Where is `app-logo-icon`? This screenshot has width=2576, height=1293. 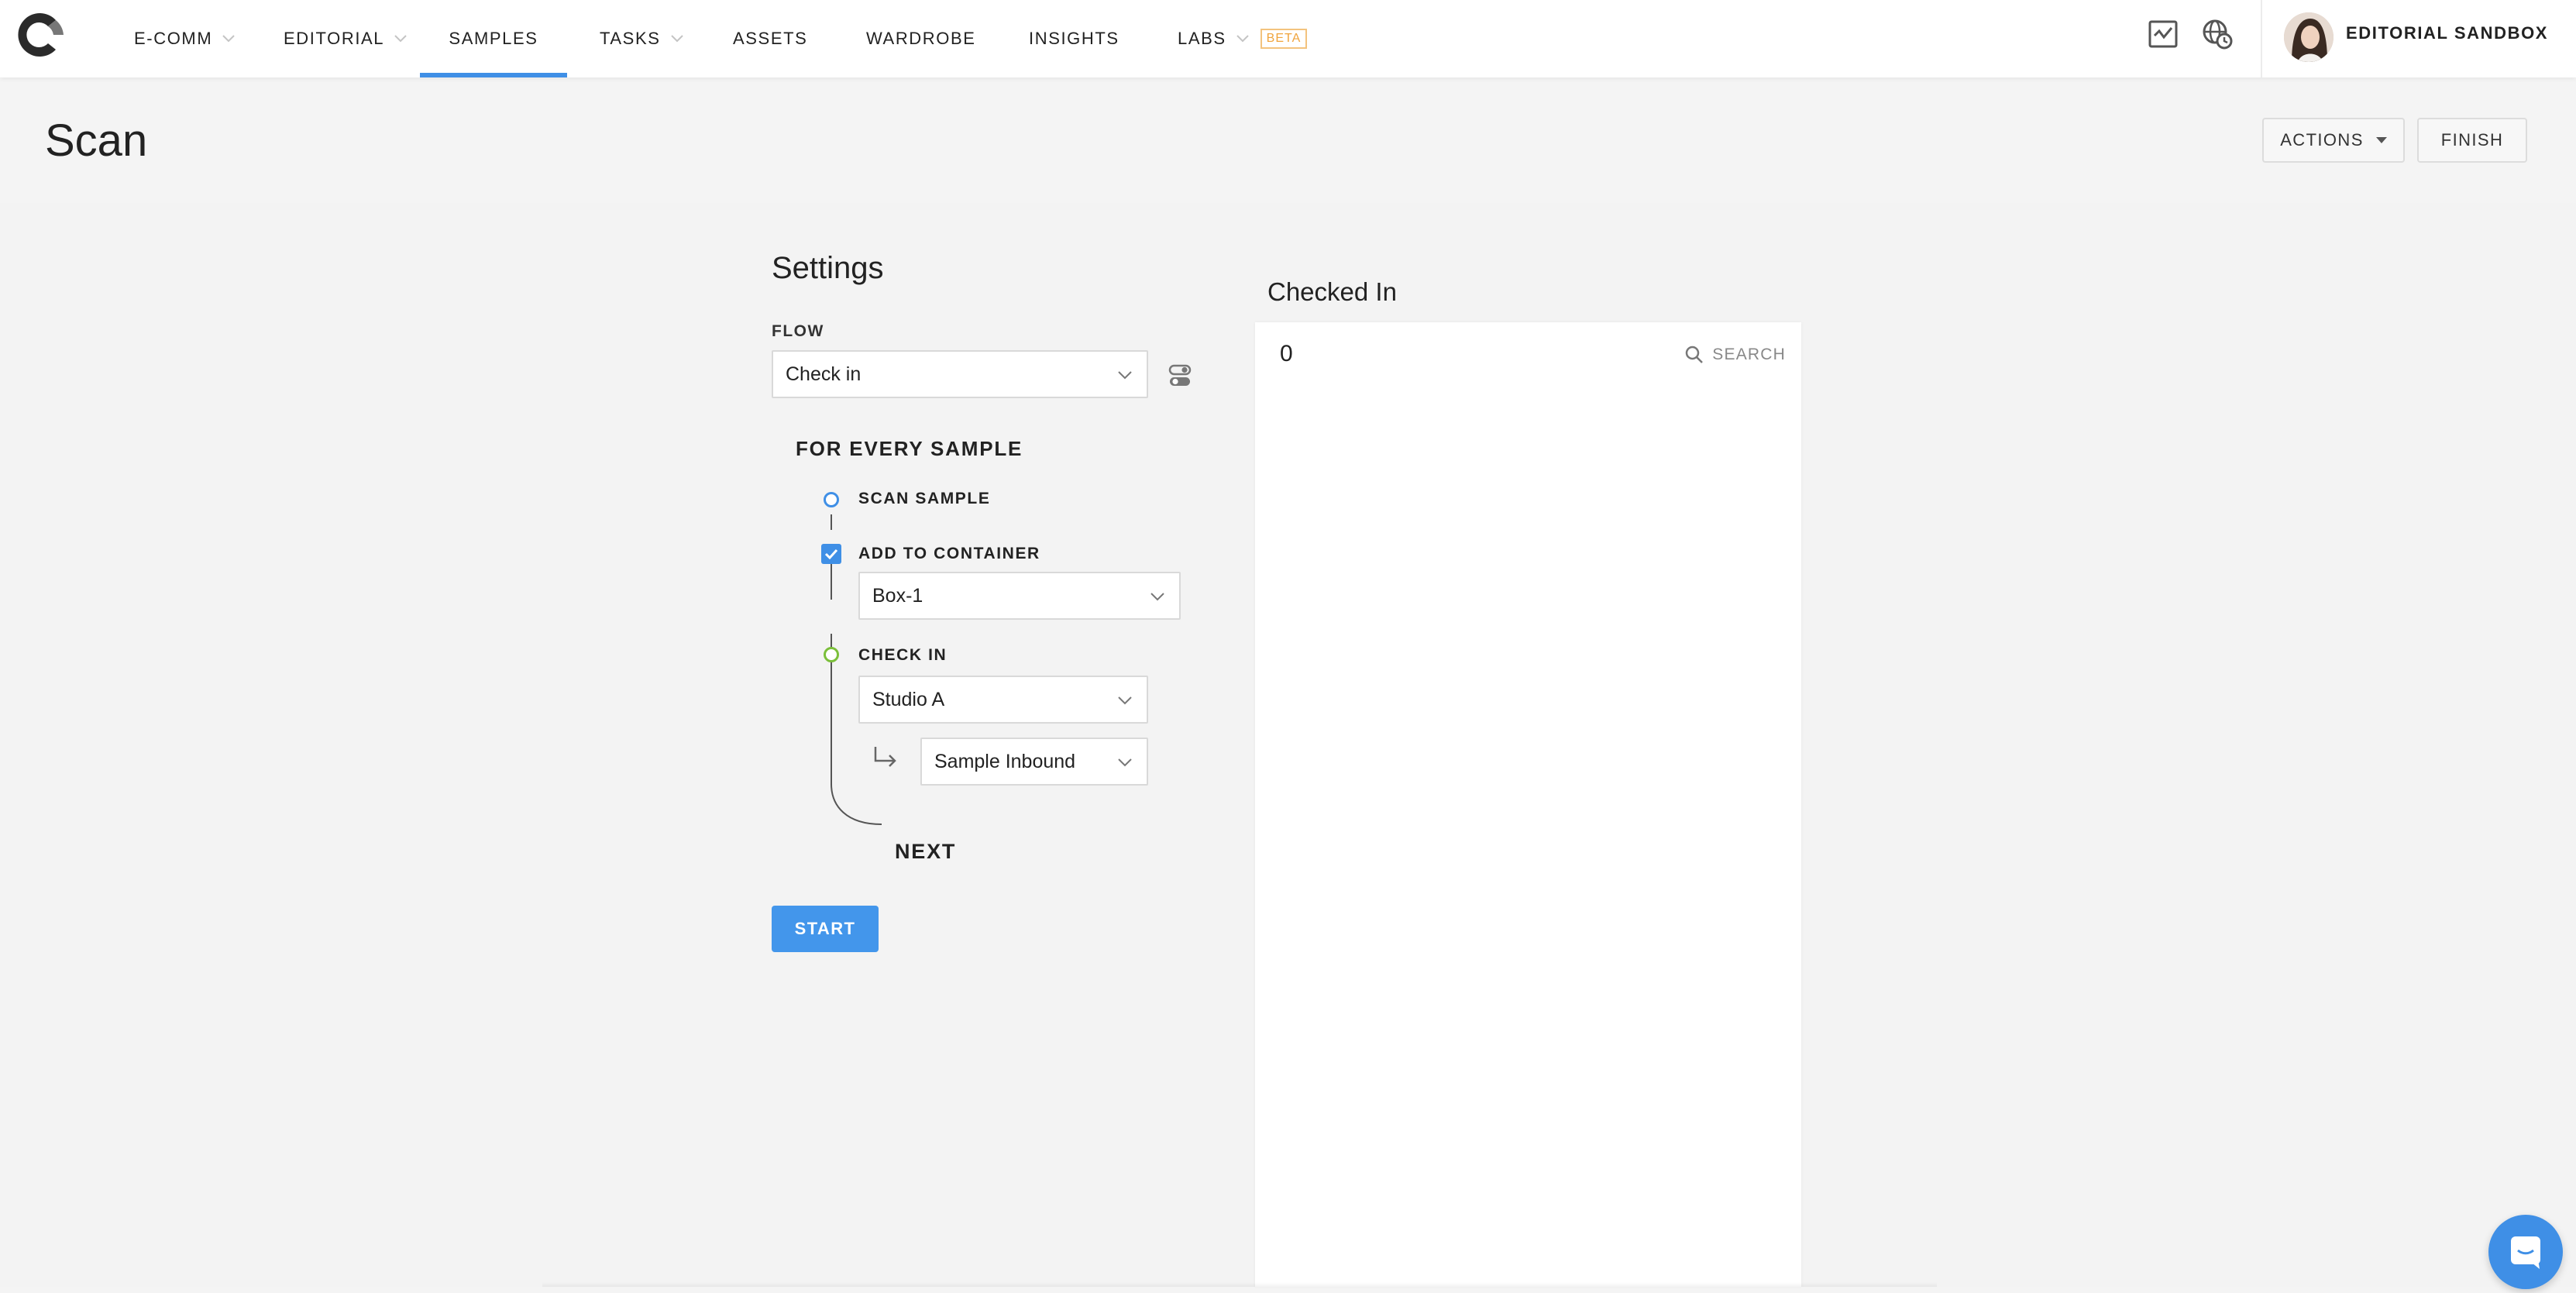
app-logo-icon is located at coordinates (41, 34).